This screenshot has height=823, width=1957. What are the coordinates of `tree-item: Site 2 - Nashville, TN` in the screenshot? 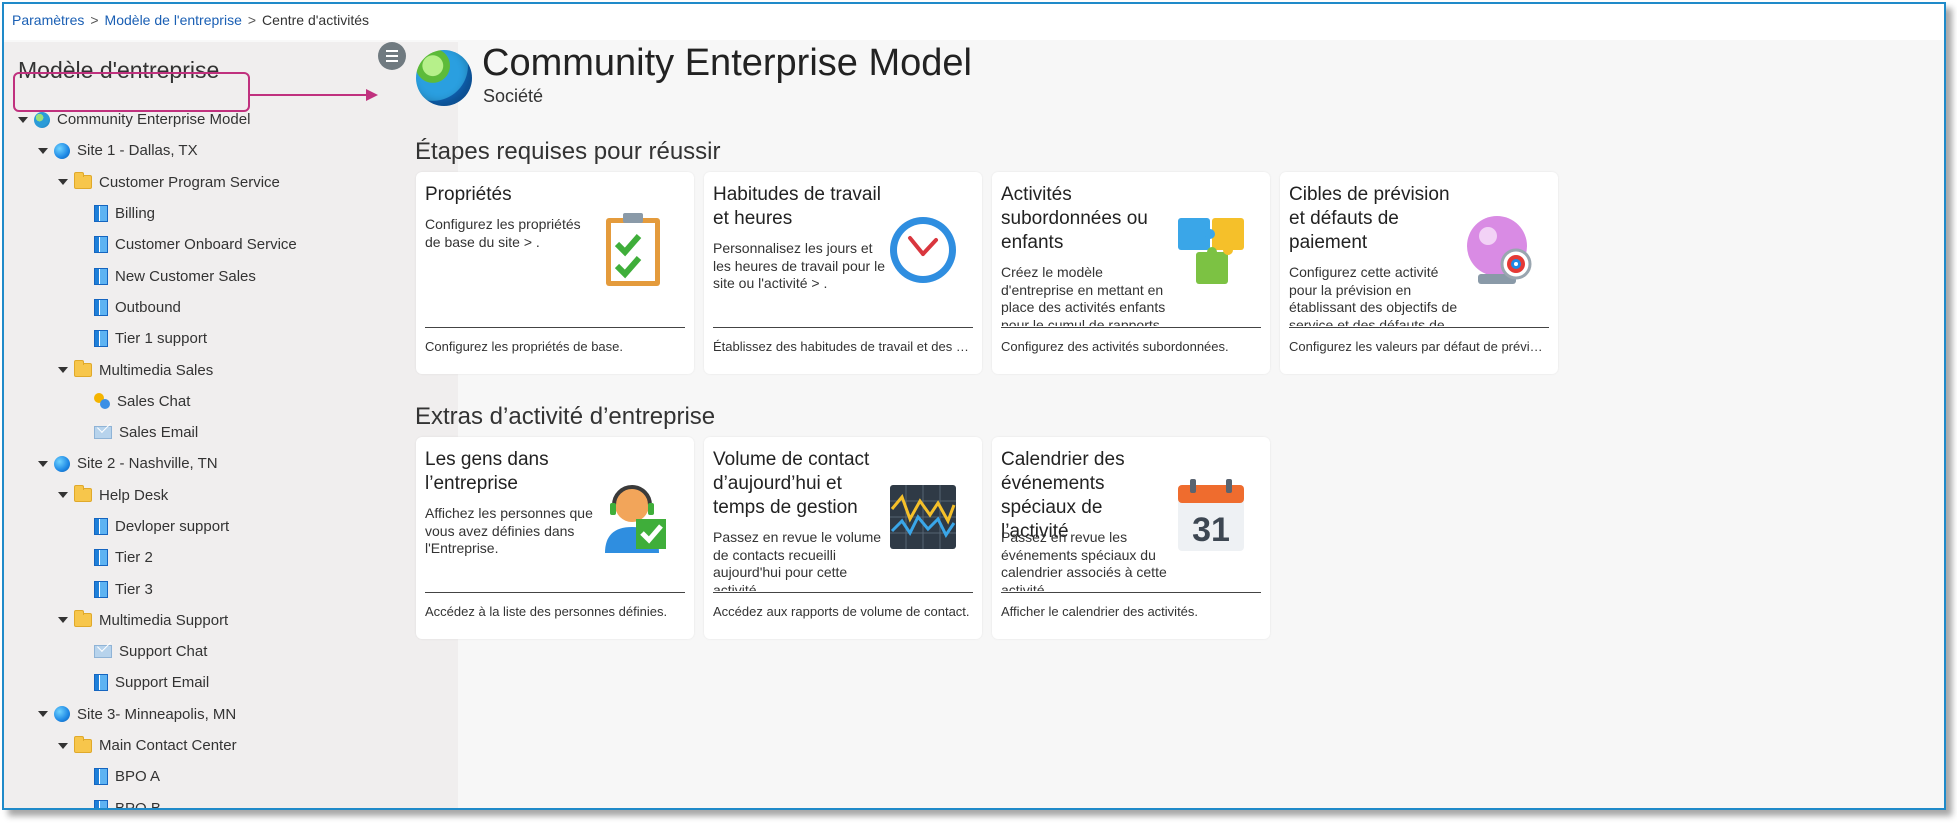 It's located at (231, 463).